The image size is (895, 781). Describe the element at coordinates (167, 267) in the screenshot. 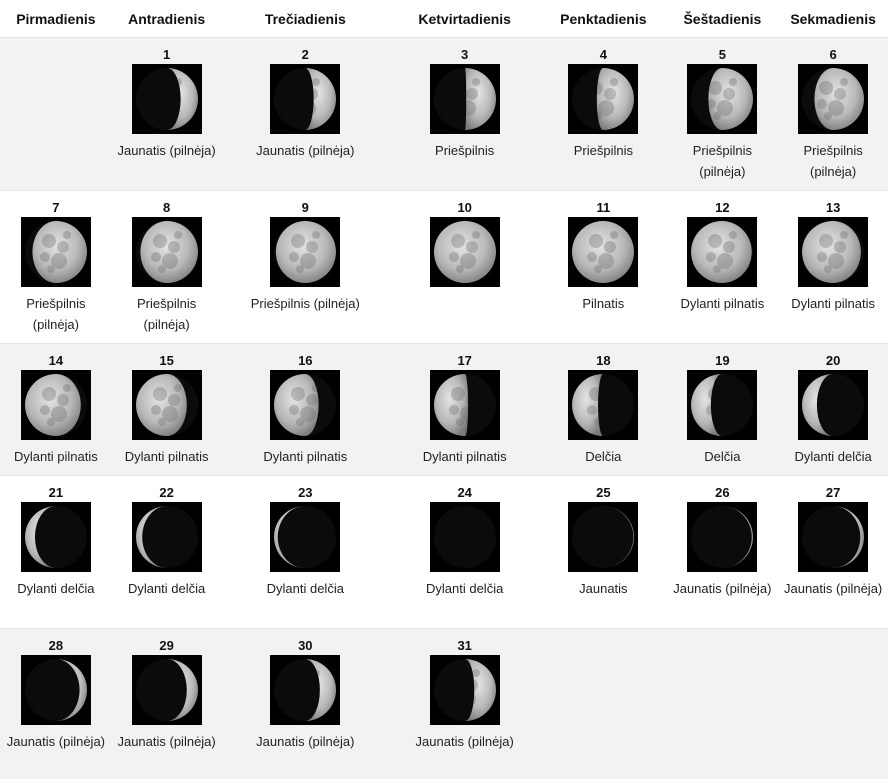

I see `day-cell: 8 Priešpilnis (pilnėja)` at that location.